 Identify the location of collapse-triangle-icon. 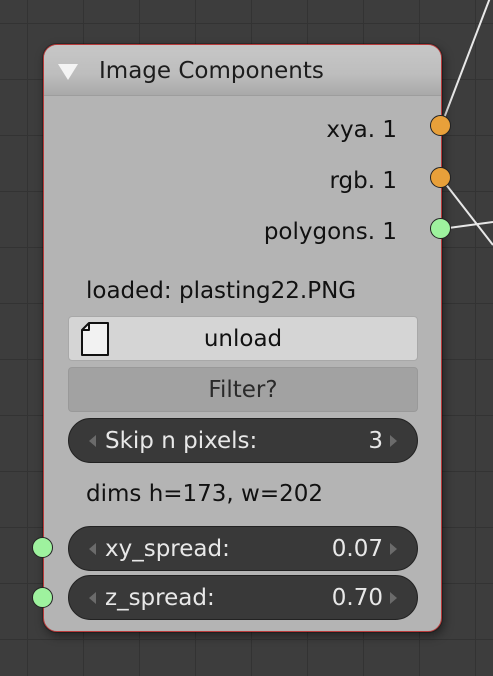
(68, 72).